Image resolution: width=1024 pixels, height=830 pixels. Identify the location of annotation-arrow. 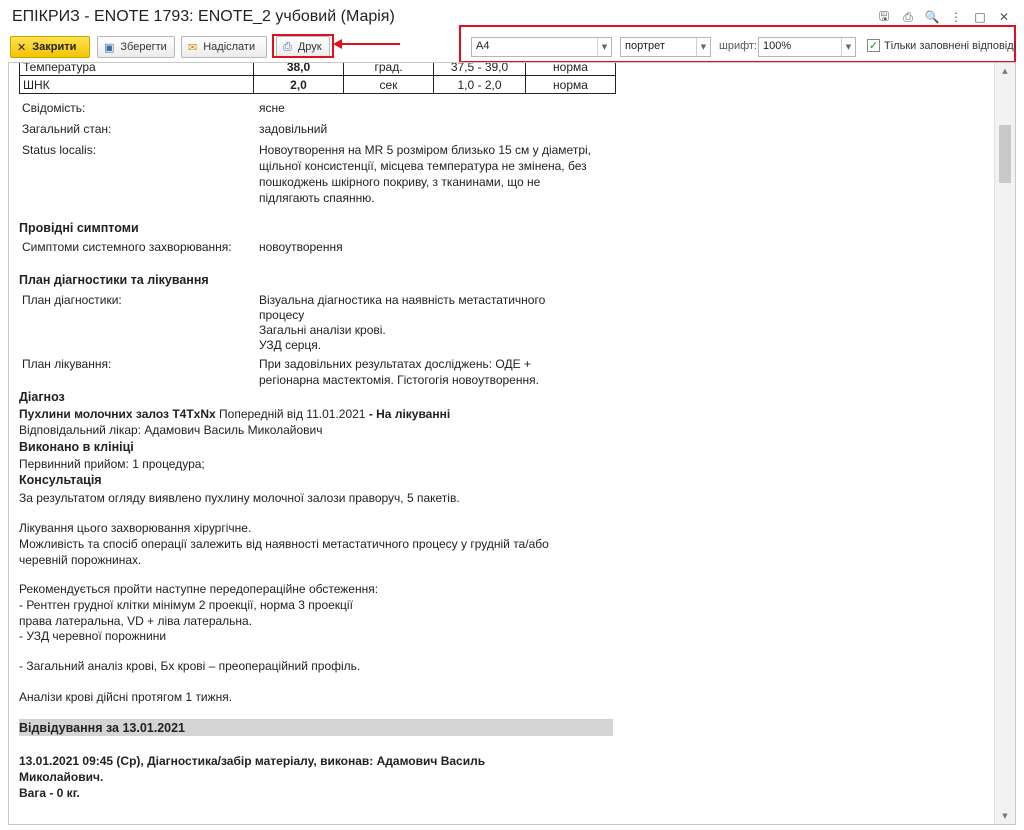
(370, 44).